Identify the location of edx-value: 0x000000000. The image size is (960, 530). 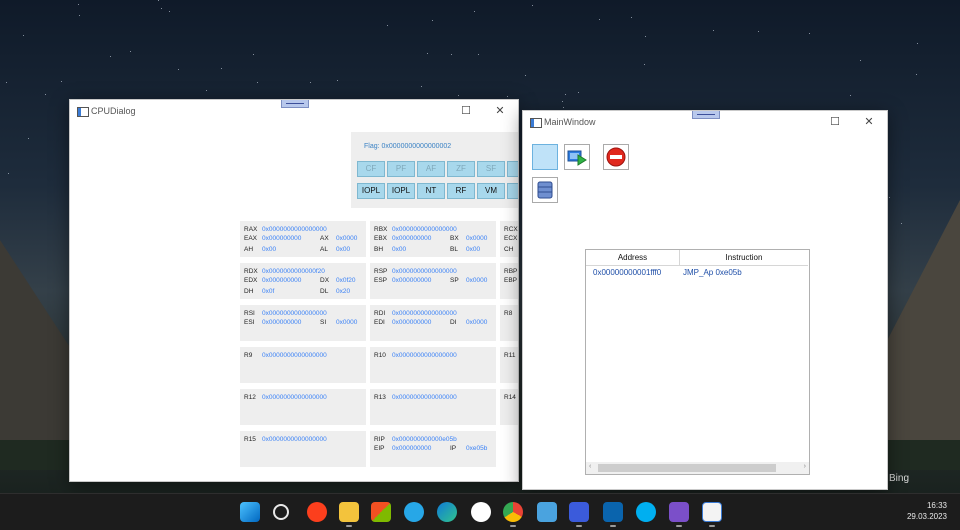
(282, 280).